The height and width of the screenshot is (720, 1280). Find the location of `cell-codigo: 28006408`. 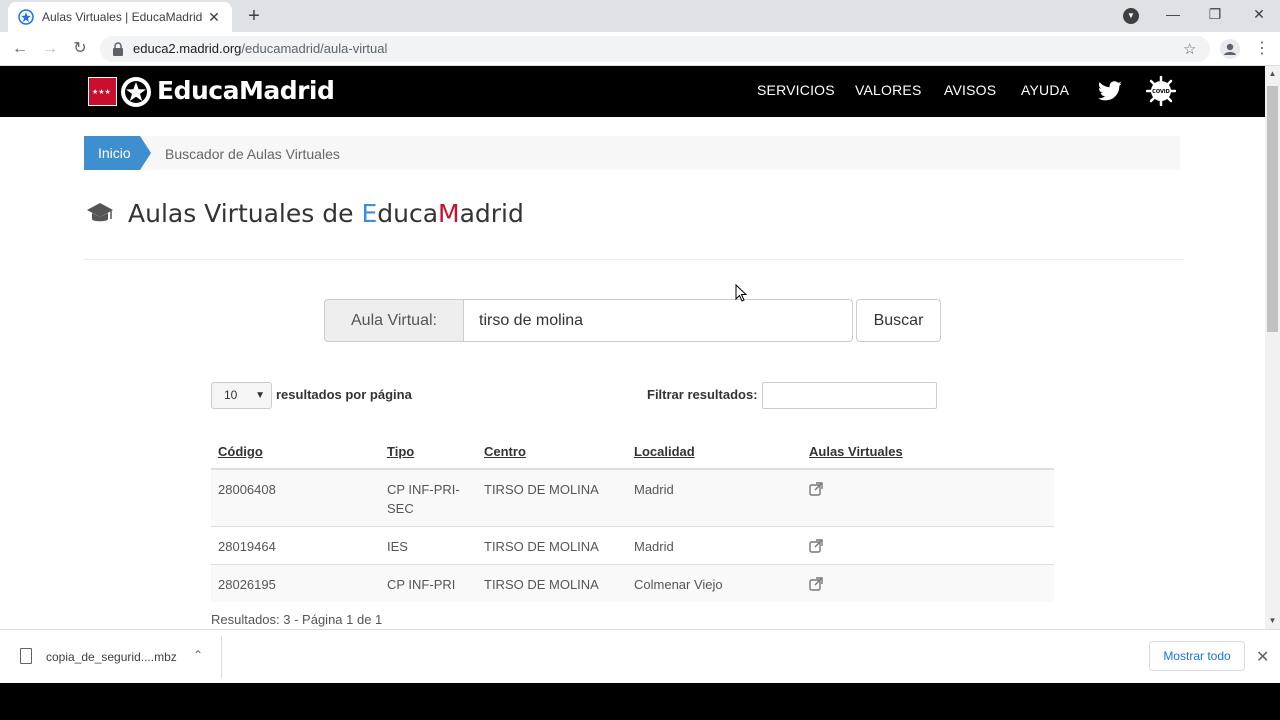

cell-codigo: 28006408 is located at coordinates (295, 497).